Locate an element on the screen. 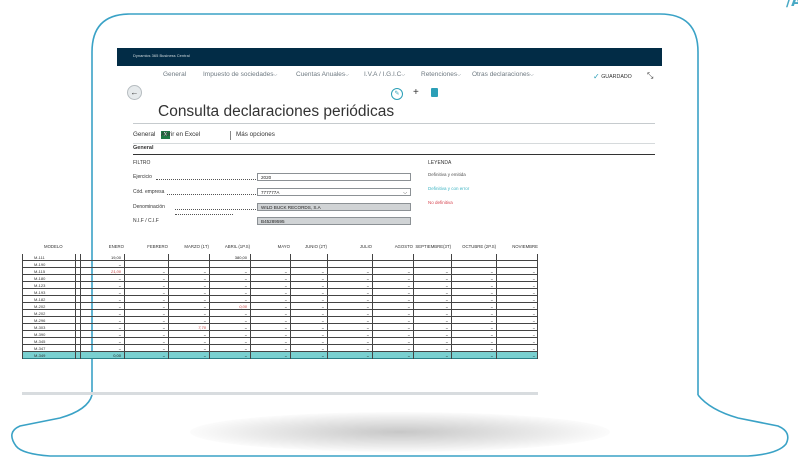 The image size is (798, 459). table-row: M-115 21,00 – – – – – – – – – – is located at coordinates (280, 271).